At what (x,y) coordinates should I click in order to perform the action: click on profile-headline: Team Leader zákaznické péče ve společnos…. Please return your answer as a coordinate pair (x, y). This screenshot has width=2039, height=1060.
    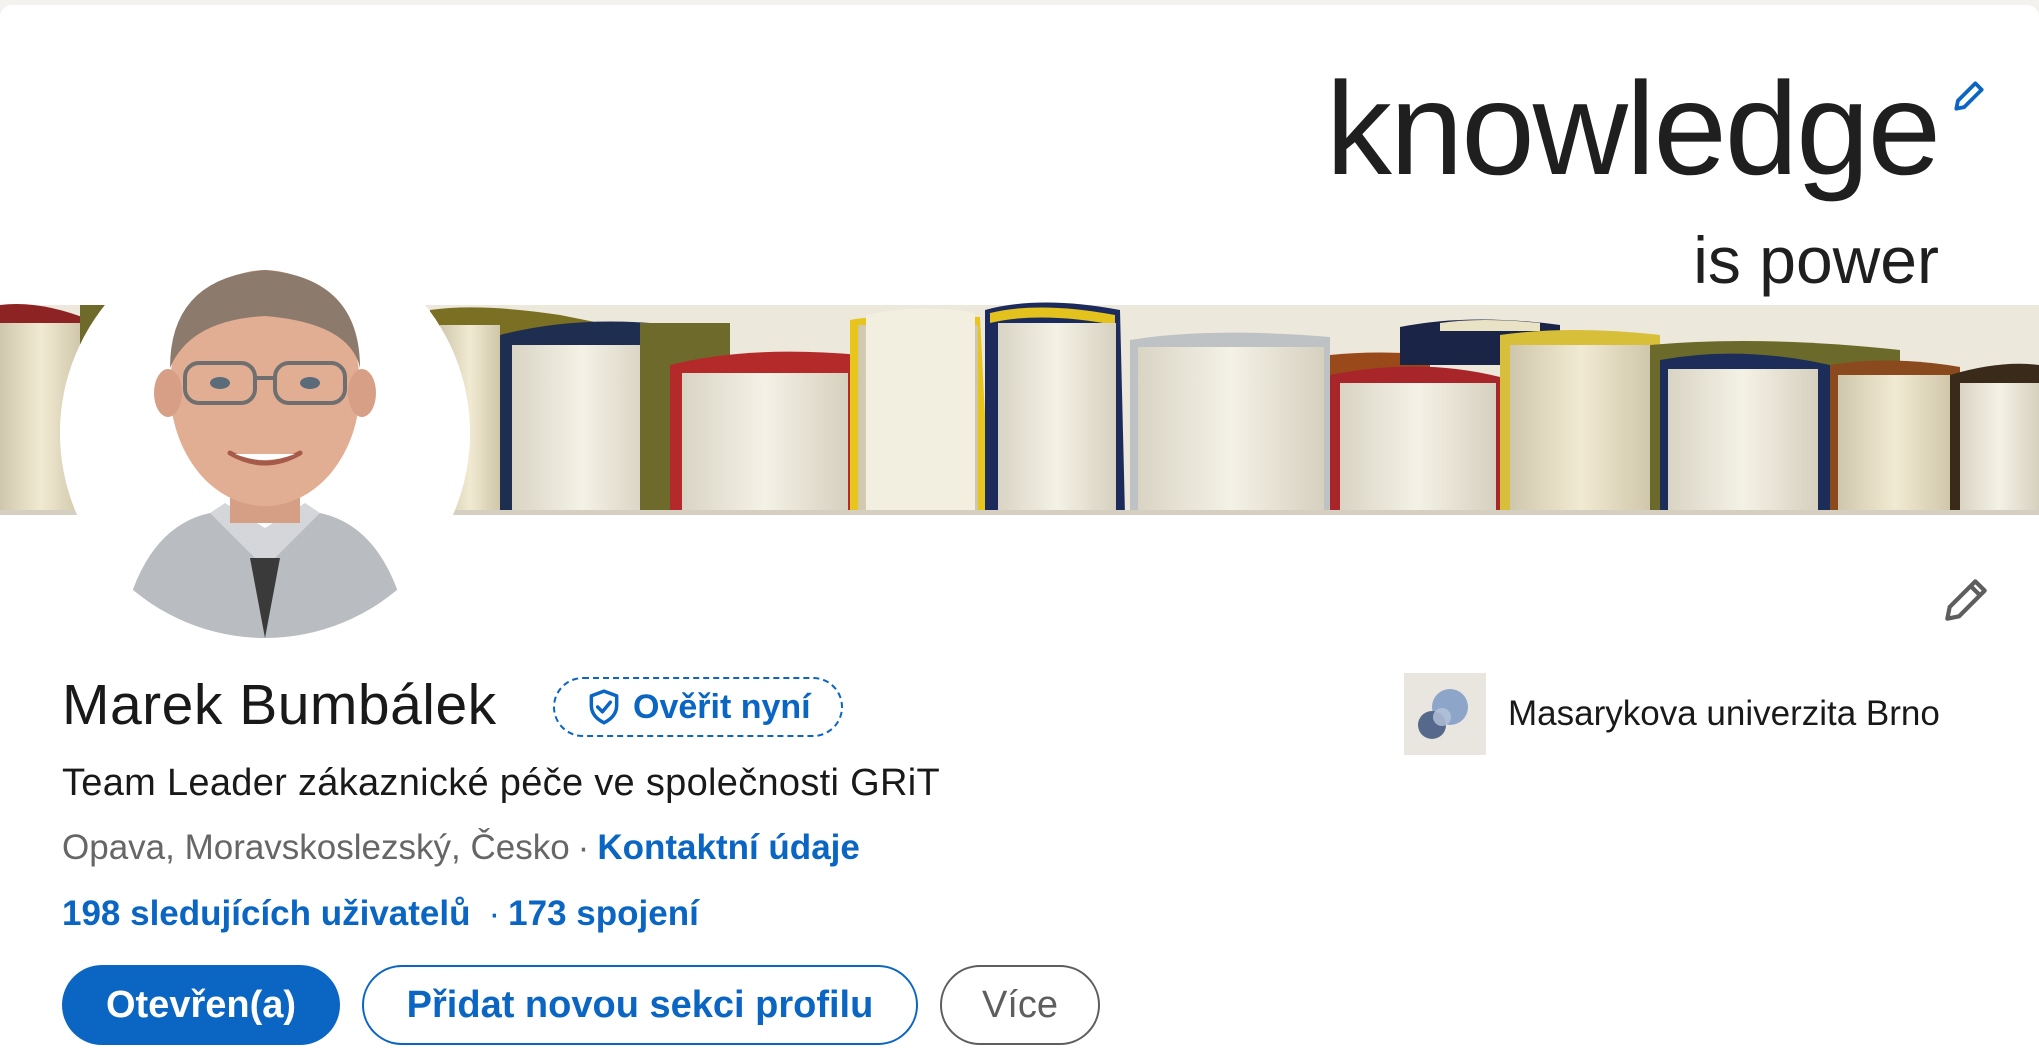
    Looking at the image, I should click on (501, 783).